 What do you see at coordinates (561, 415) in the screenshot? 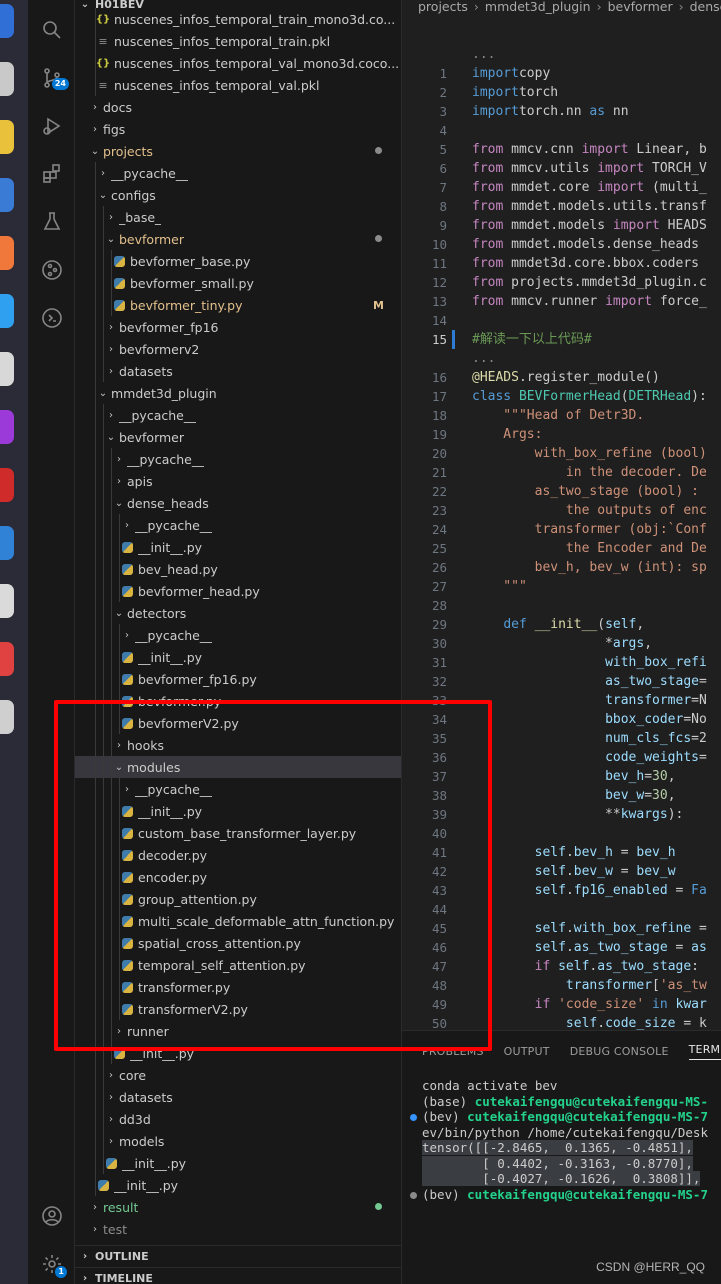
I see `code-line: 18 """Head of Detr3D.` at bounding box center [561, 415].